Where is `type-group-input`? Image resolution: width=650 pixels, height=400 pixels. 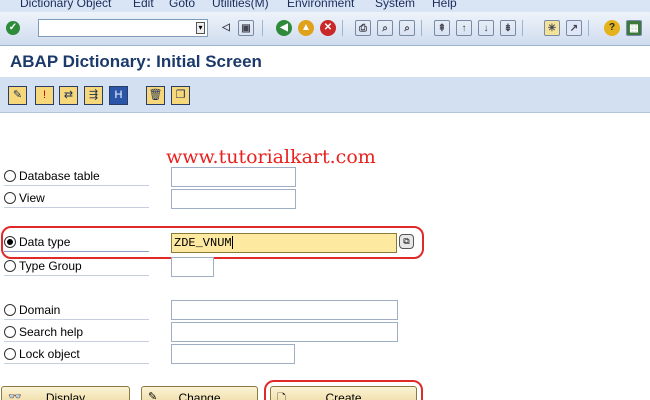 type-group-input is located at coordinates (192, 267).